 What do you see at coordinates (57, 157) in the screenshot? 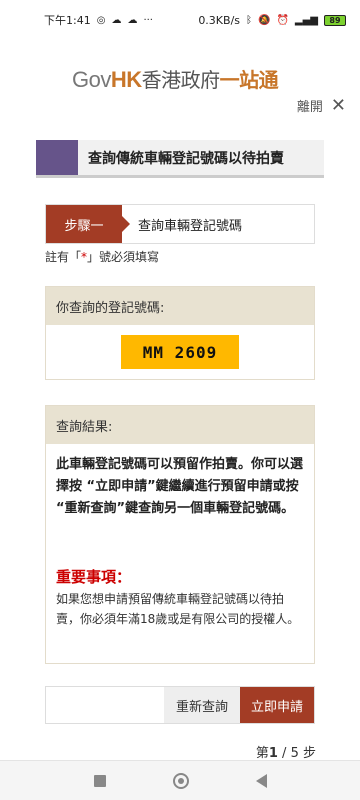
I see `title-swatch` at bounding box center [57, 157].